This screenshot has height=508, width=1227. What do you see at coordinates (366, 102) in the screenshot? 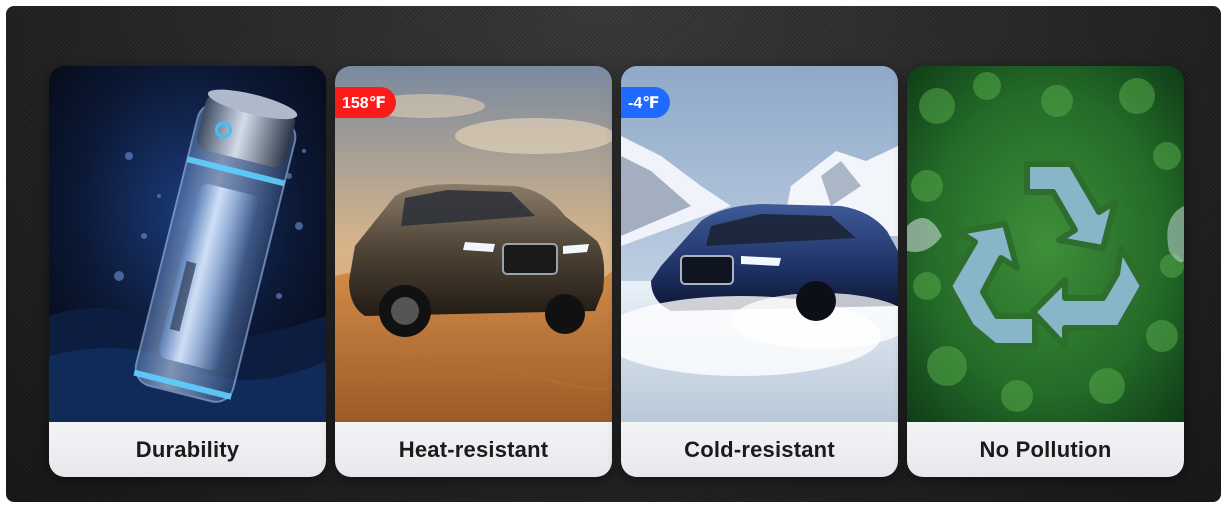
I see `temperature-badge-hot: 158℉` at bounding box center [366, 102].